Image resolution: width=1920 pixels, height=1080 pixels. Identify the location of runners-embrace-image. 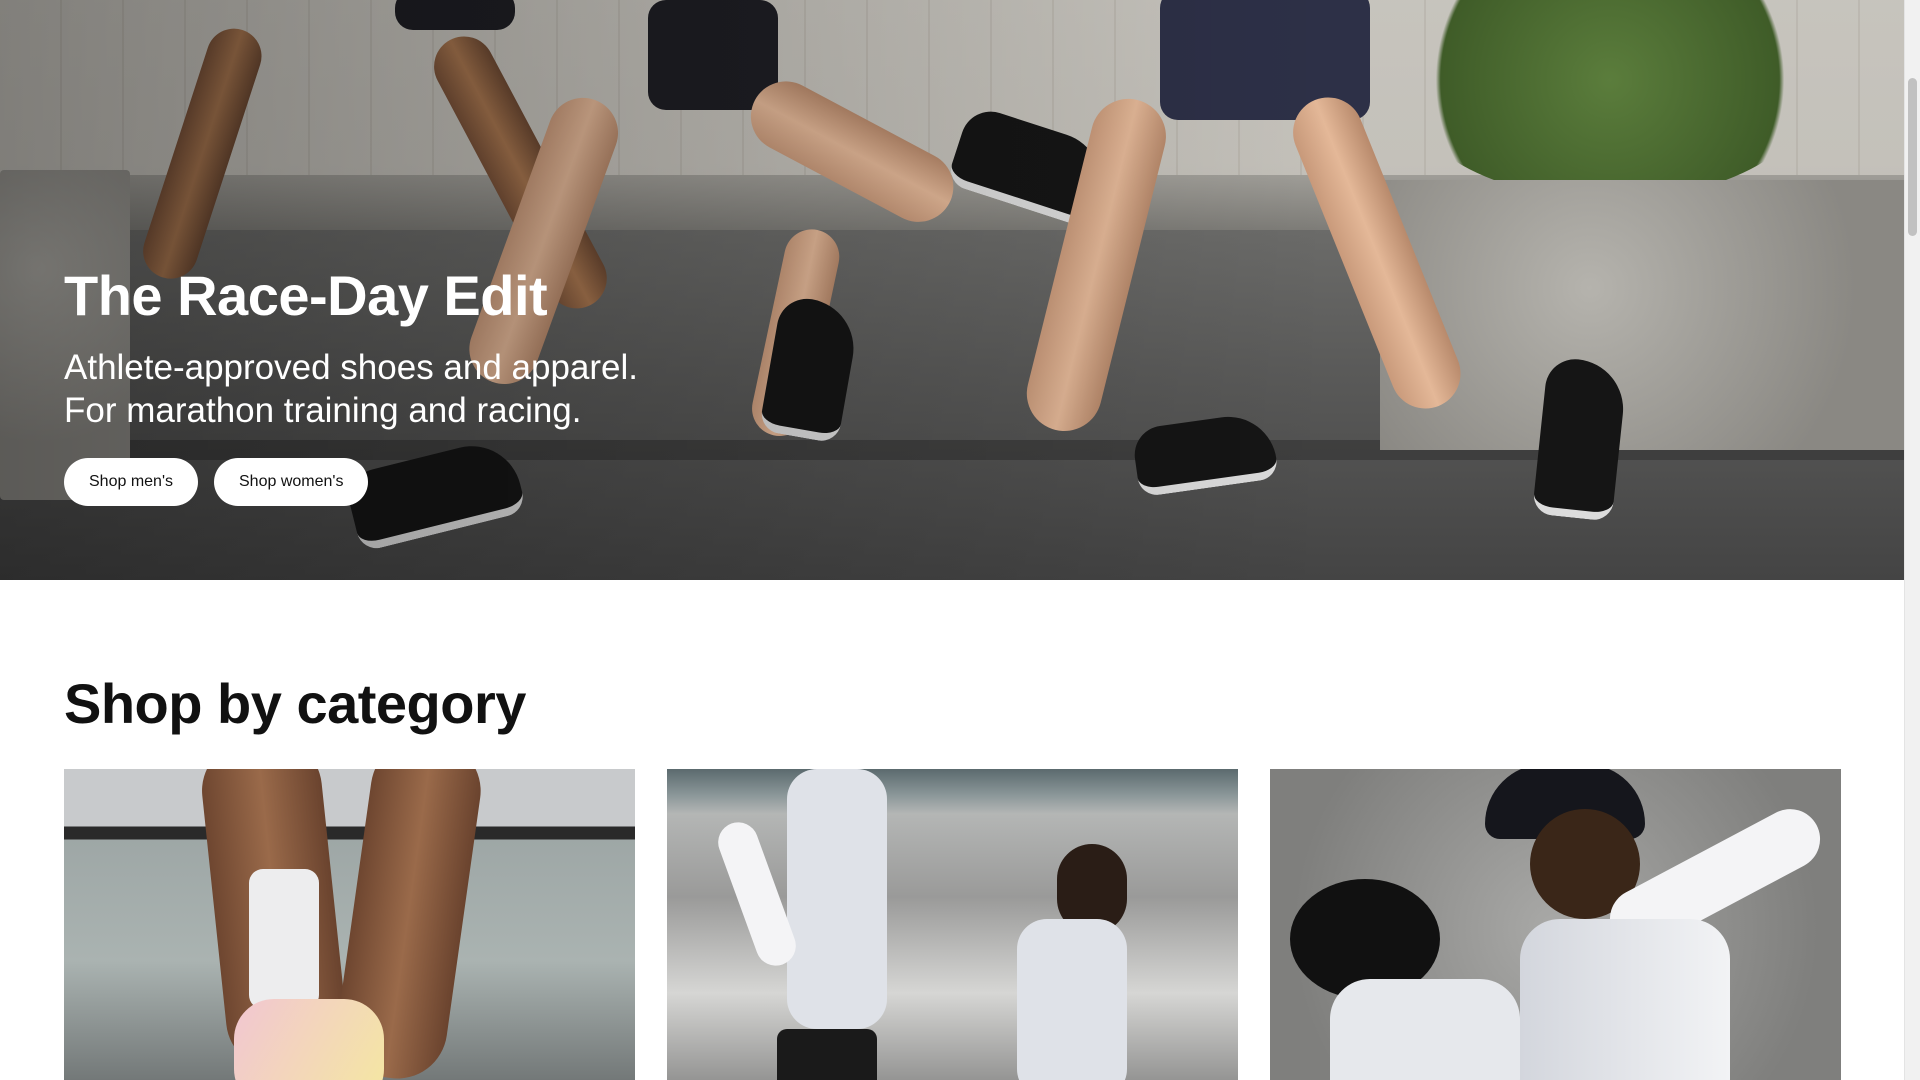
(1555, 924).